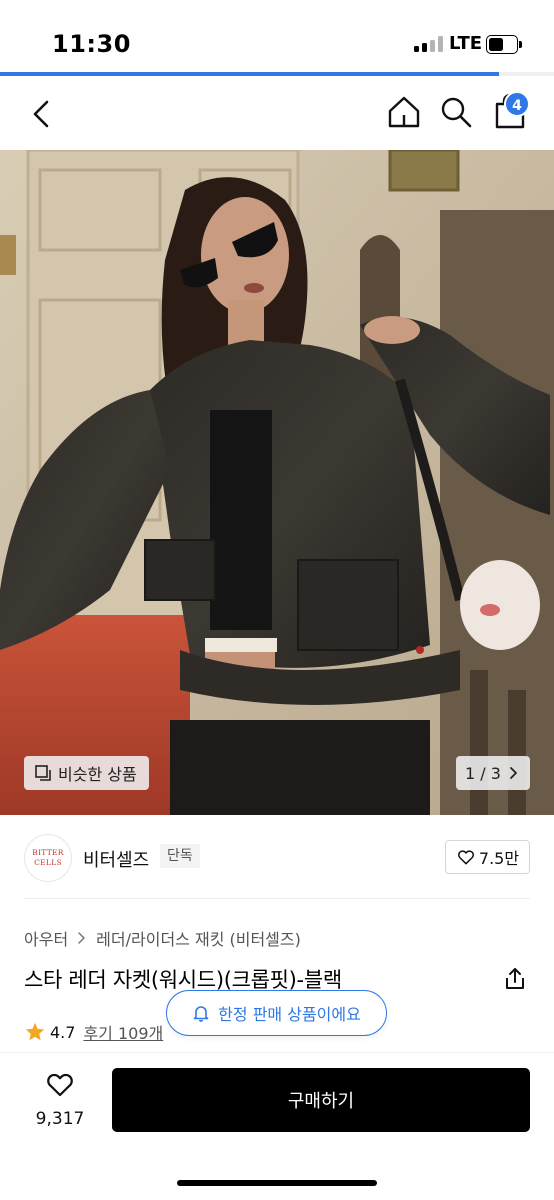  Describe the element at coordinates (404, 112) in the screenshot. I see `home-icon` at that location.